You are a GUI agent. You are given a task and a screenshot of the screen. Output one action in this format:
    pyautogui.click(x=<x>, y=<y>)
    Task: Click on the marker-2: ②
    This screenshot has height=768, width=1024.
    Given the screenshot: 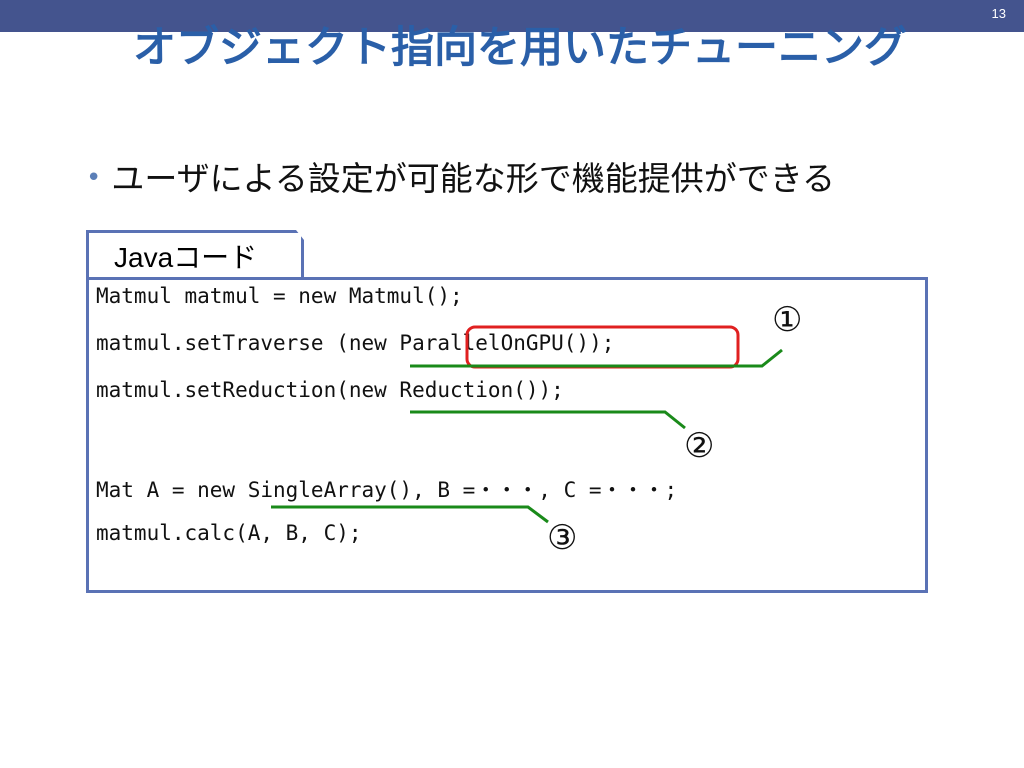 What is the action you would take?
    pyautogui.click(x=699, y=446)
    